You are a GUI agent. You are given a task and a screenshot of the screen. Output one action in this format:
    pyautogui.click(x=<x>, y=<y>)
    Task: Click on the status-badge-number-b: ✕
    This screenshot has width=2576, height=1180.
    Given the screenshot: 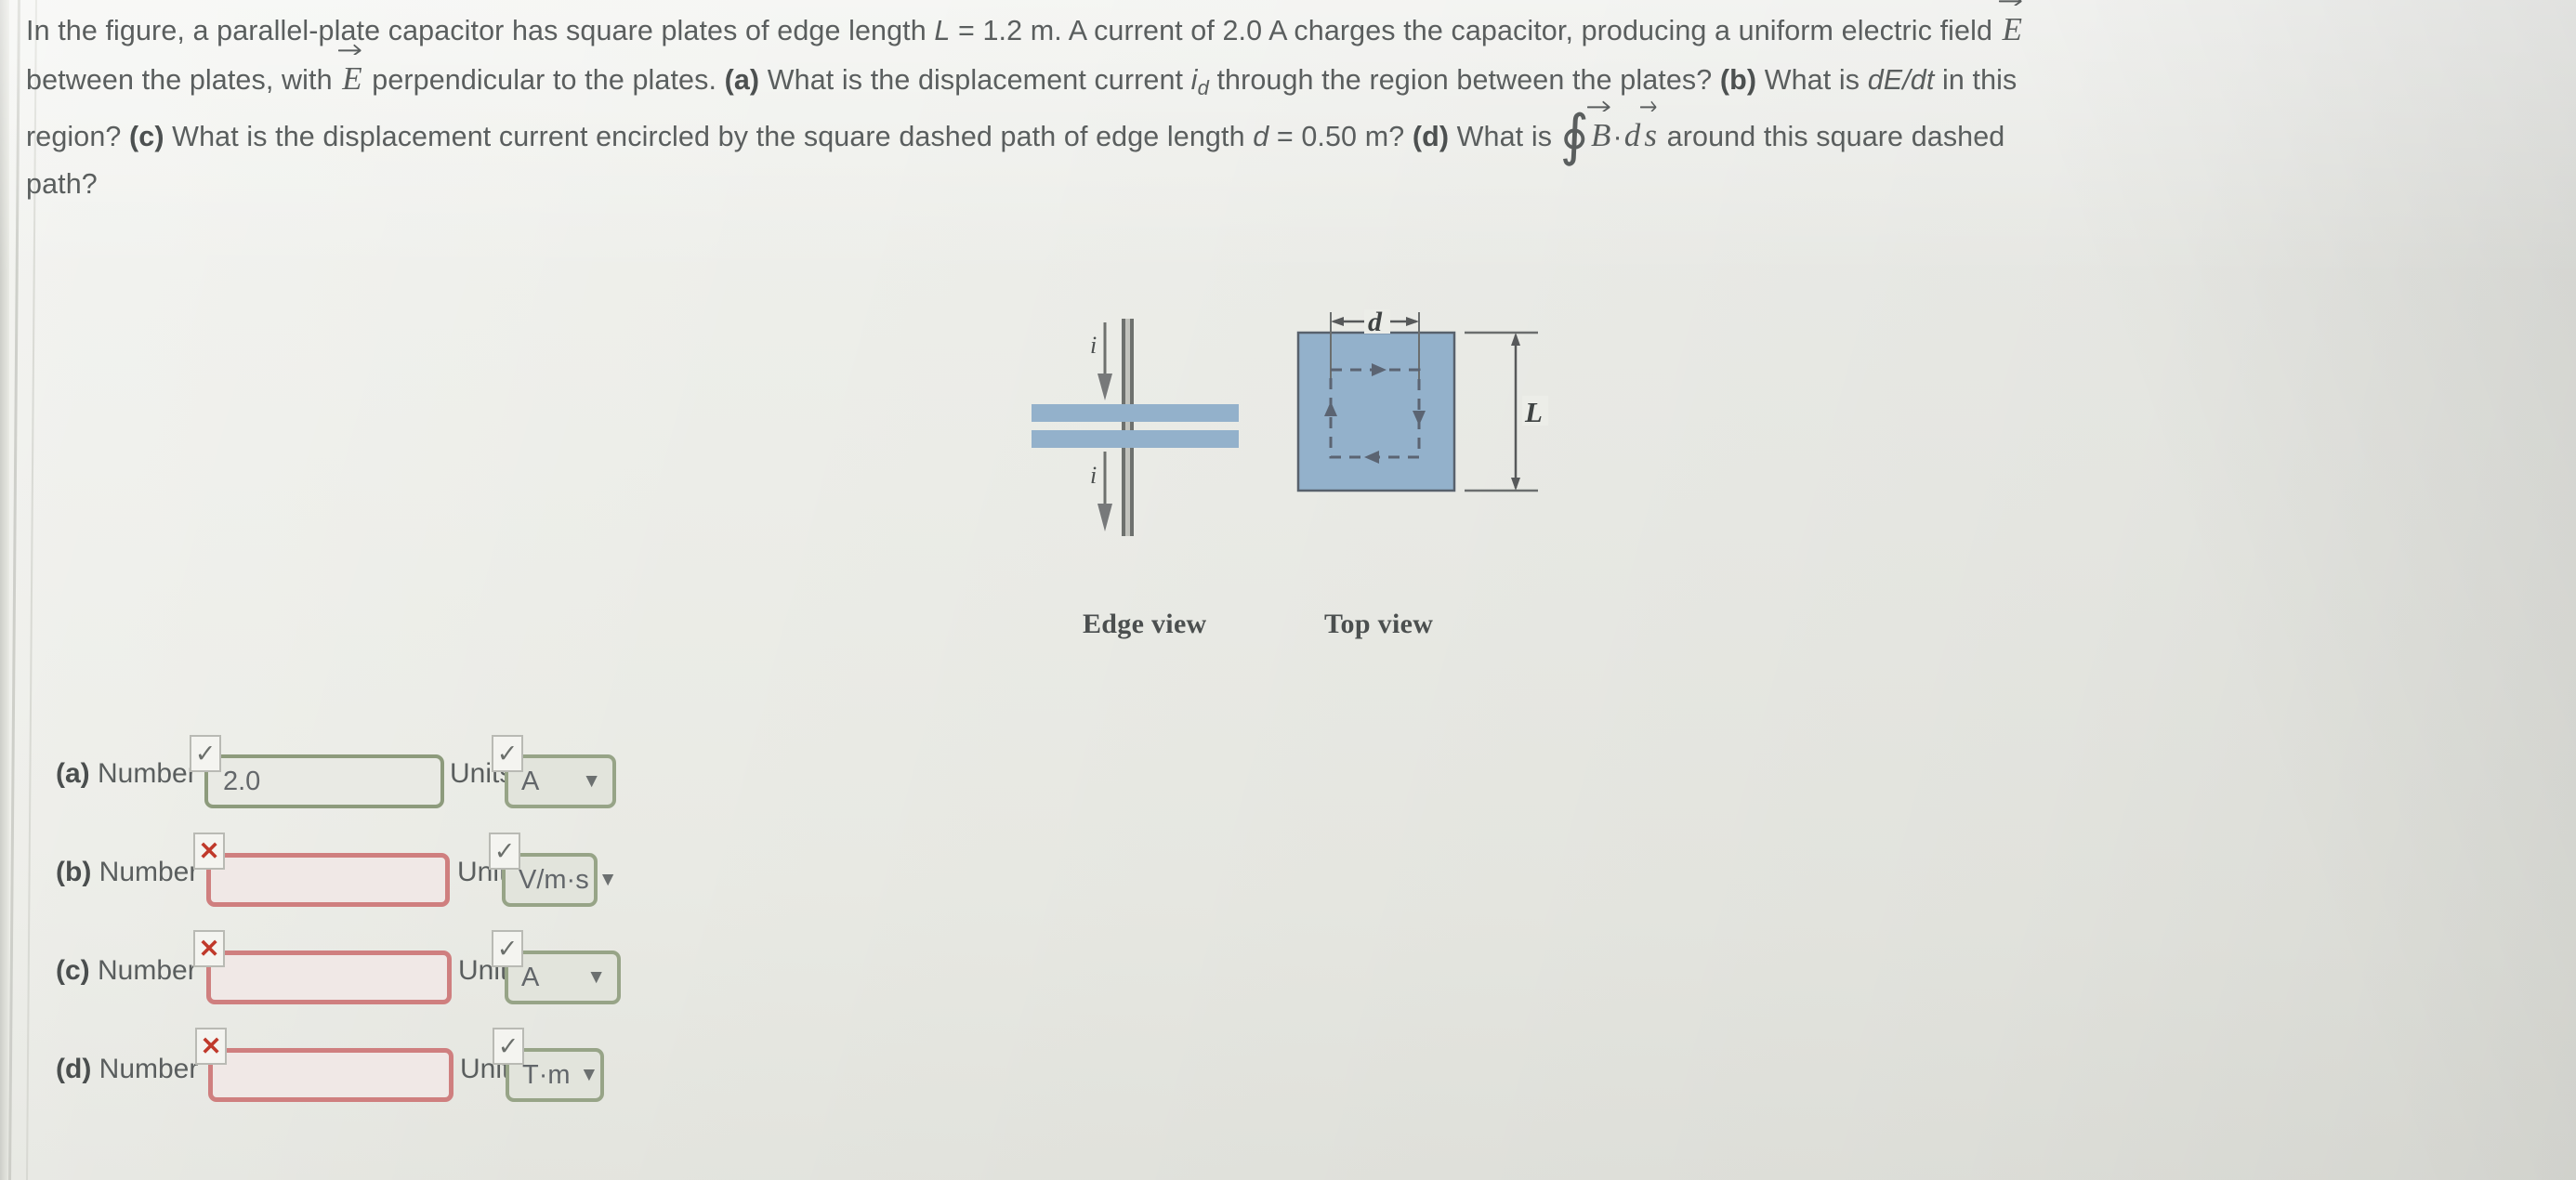 What is the action you would take?
    pyautogui.click(x=209, y=852)
    